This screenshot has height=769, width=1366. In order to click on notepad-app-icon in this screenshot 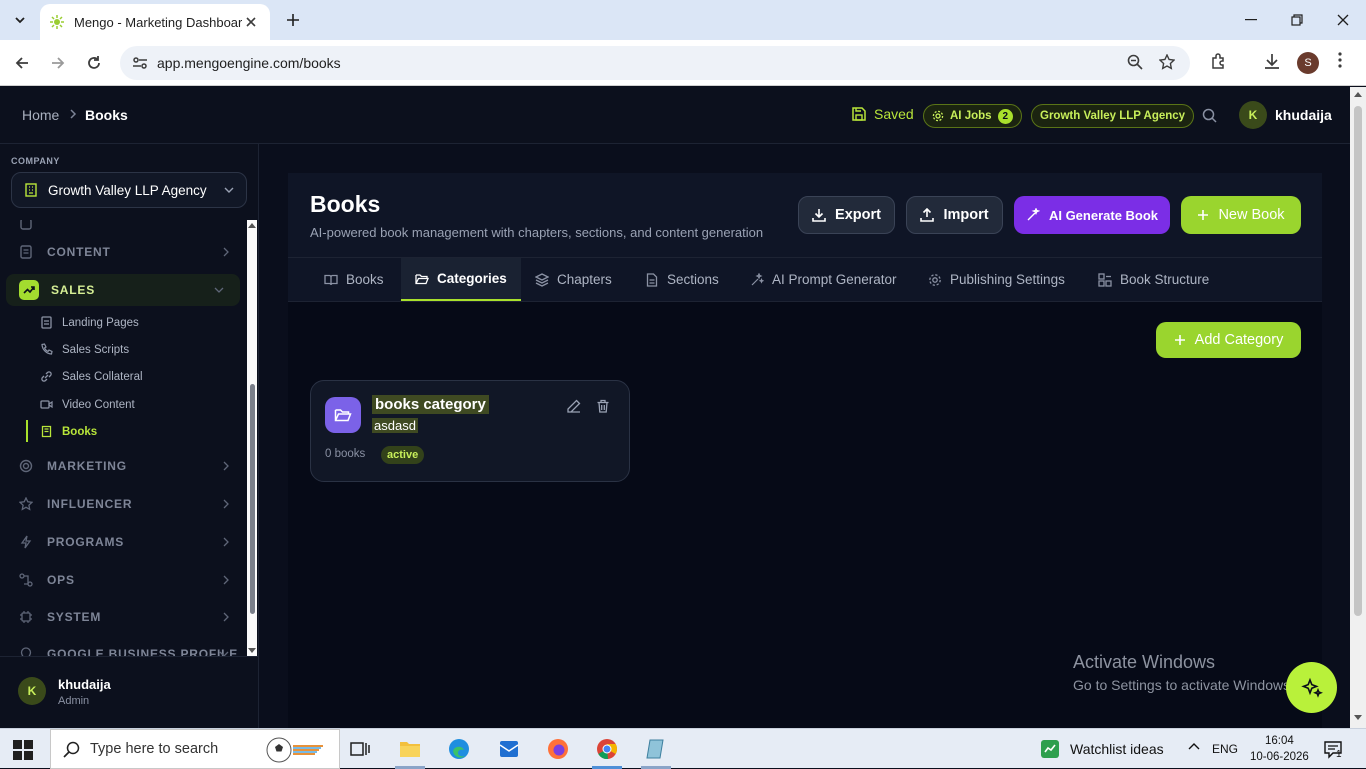, I will do `click(656, 749)`.